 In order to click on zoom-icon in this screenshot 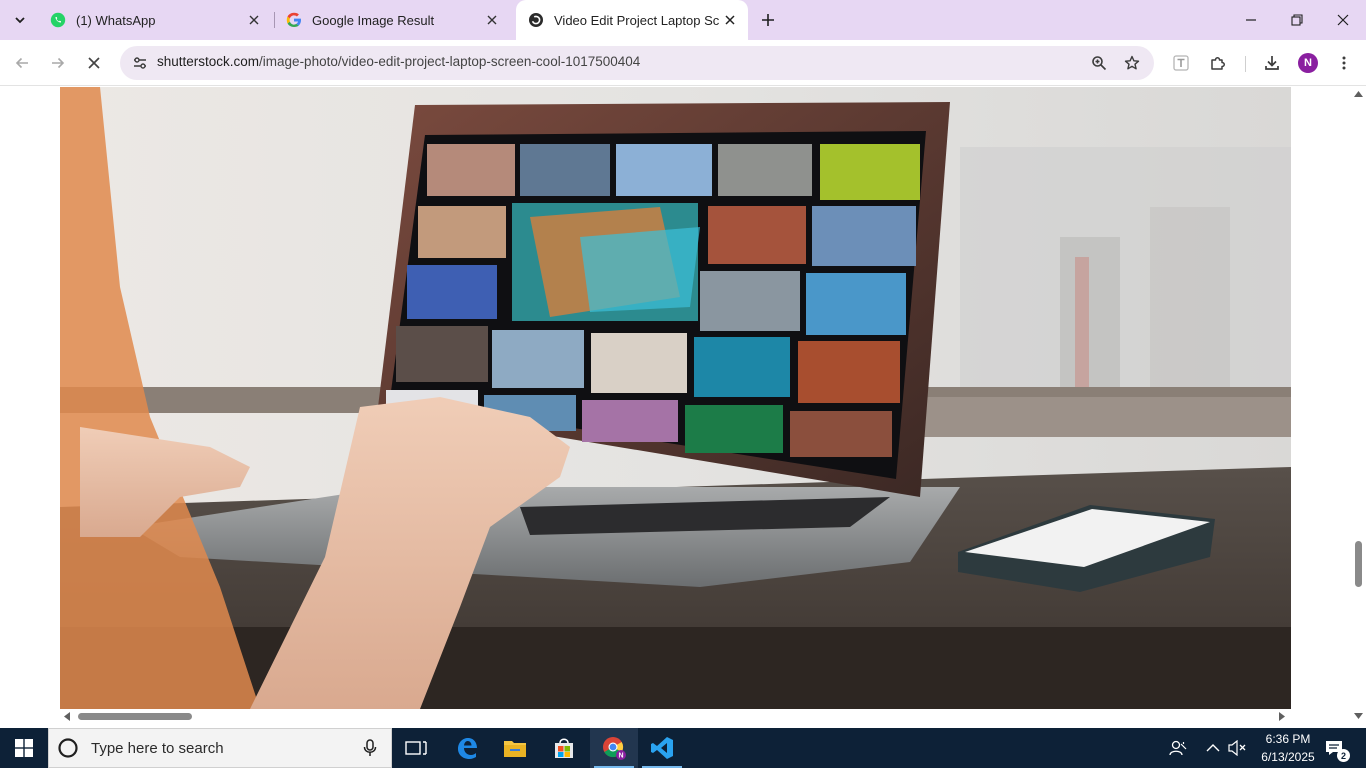, I will do `click(1099, 63)`.